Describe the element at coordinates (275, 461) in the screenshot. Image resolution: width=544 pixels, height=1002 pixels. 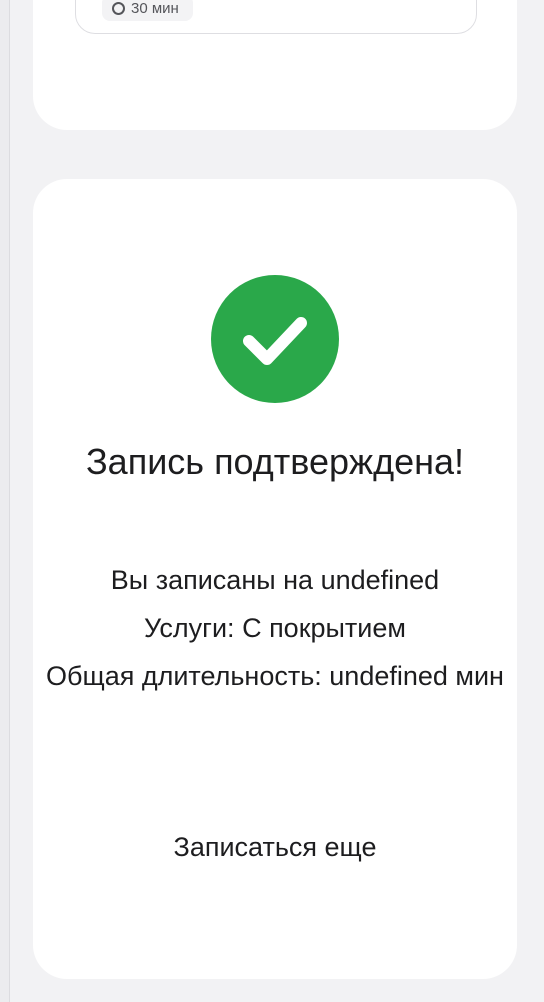
I see `confirmation-title: Запись подтверждена!` at that location.